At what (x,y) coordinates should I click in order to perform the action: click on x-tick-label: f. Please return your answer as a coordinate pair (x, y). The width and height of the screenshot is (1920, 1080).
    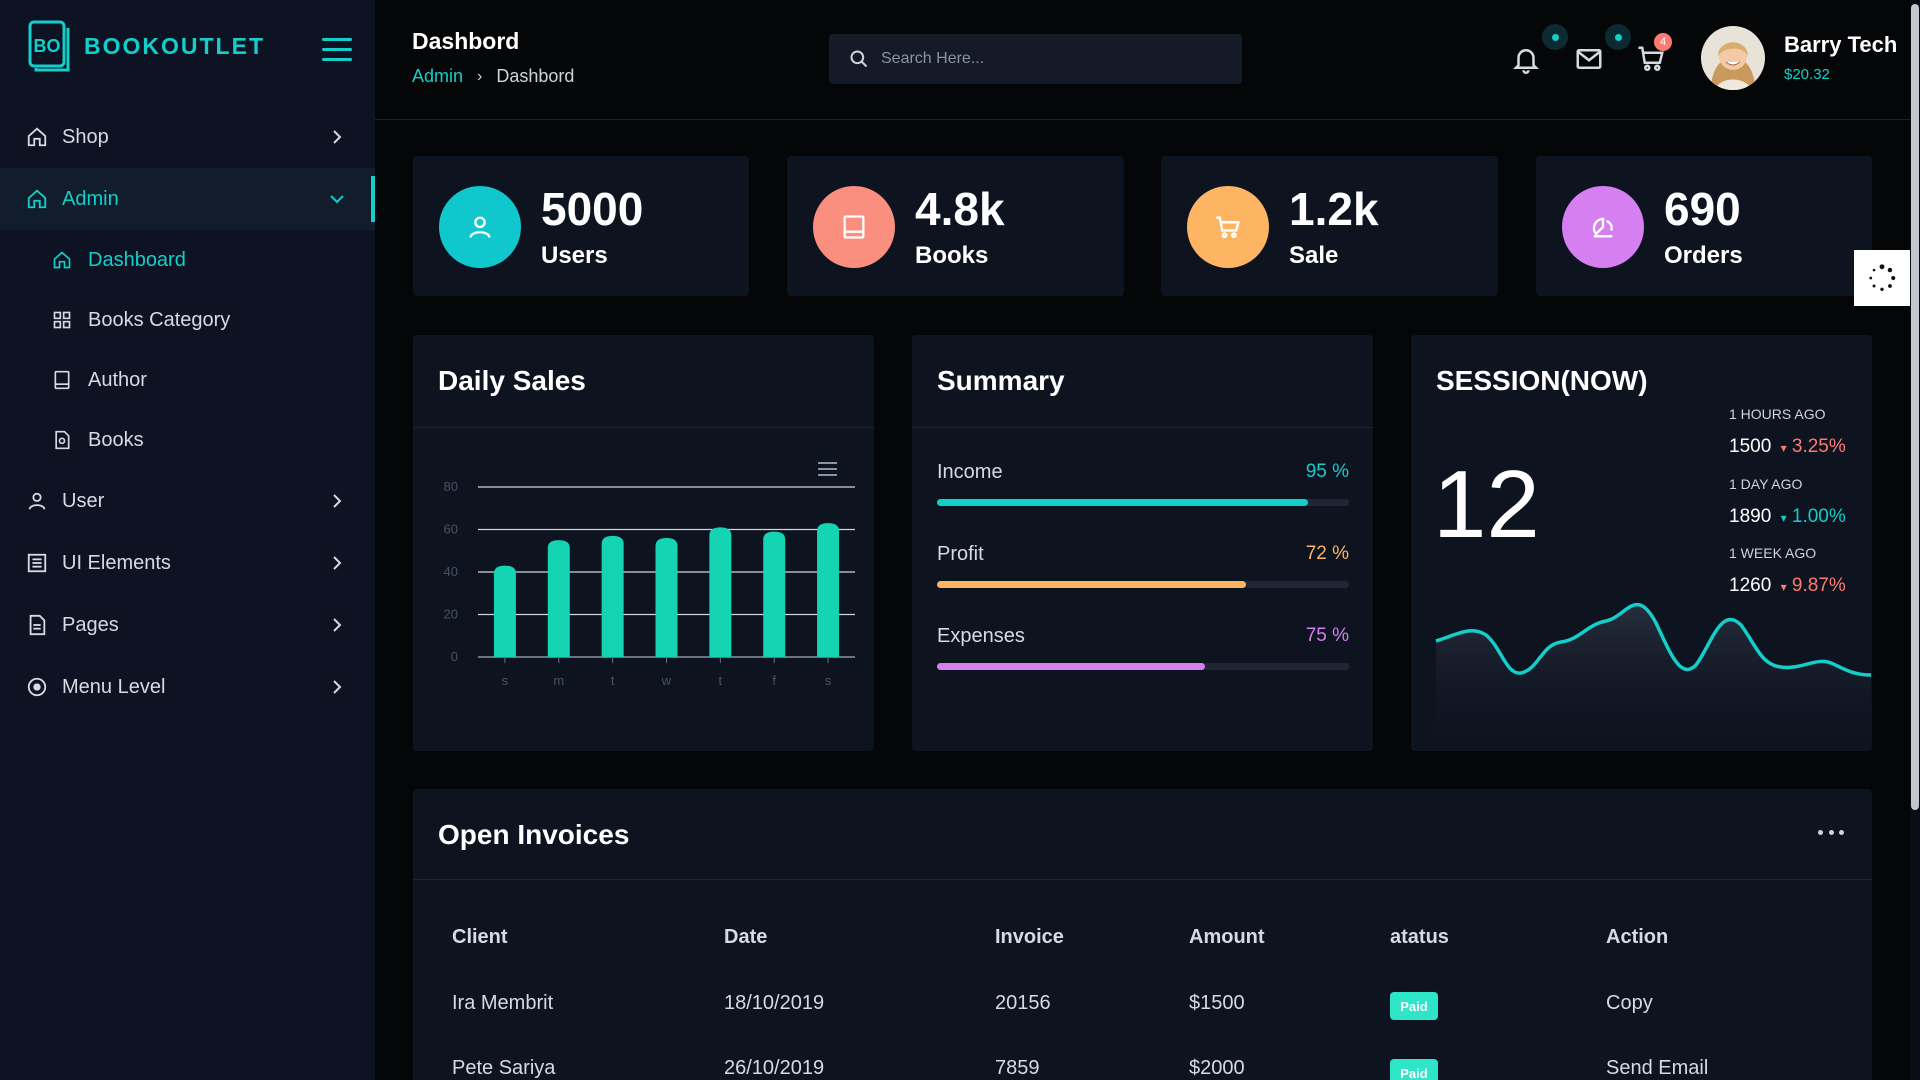
    Looking at the image, I should click on (774, 680).